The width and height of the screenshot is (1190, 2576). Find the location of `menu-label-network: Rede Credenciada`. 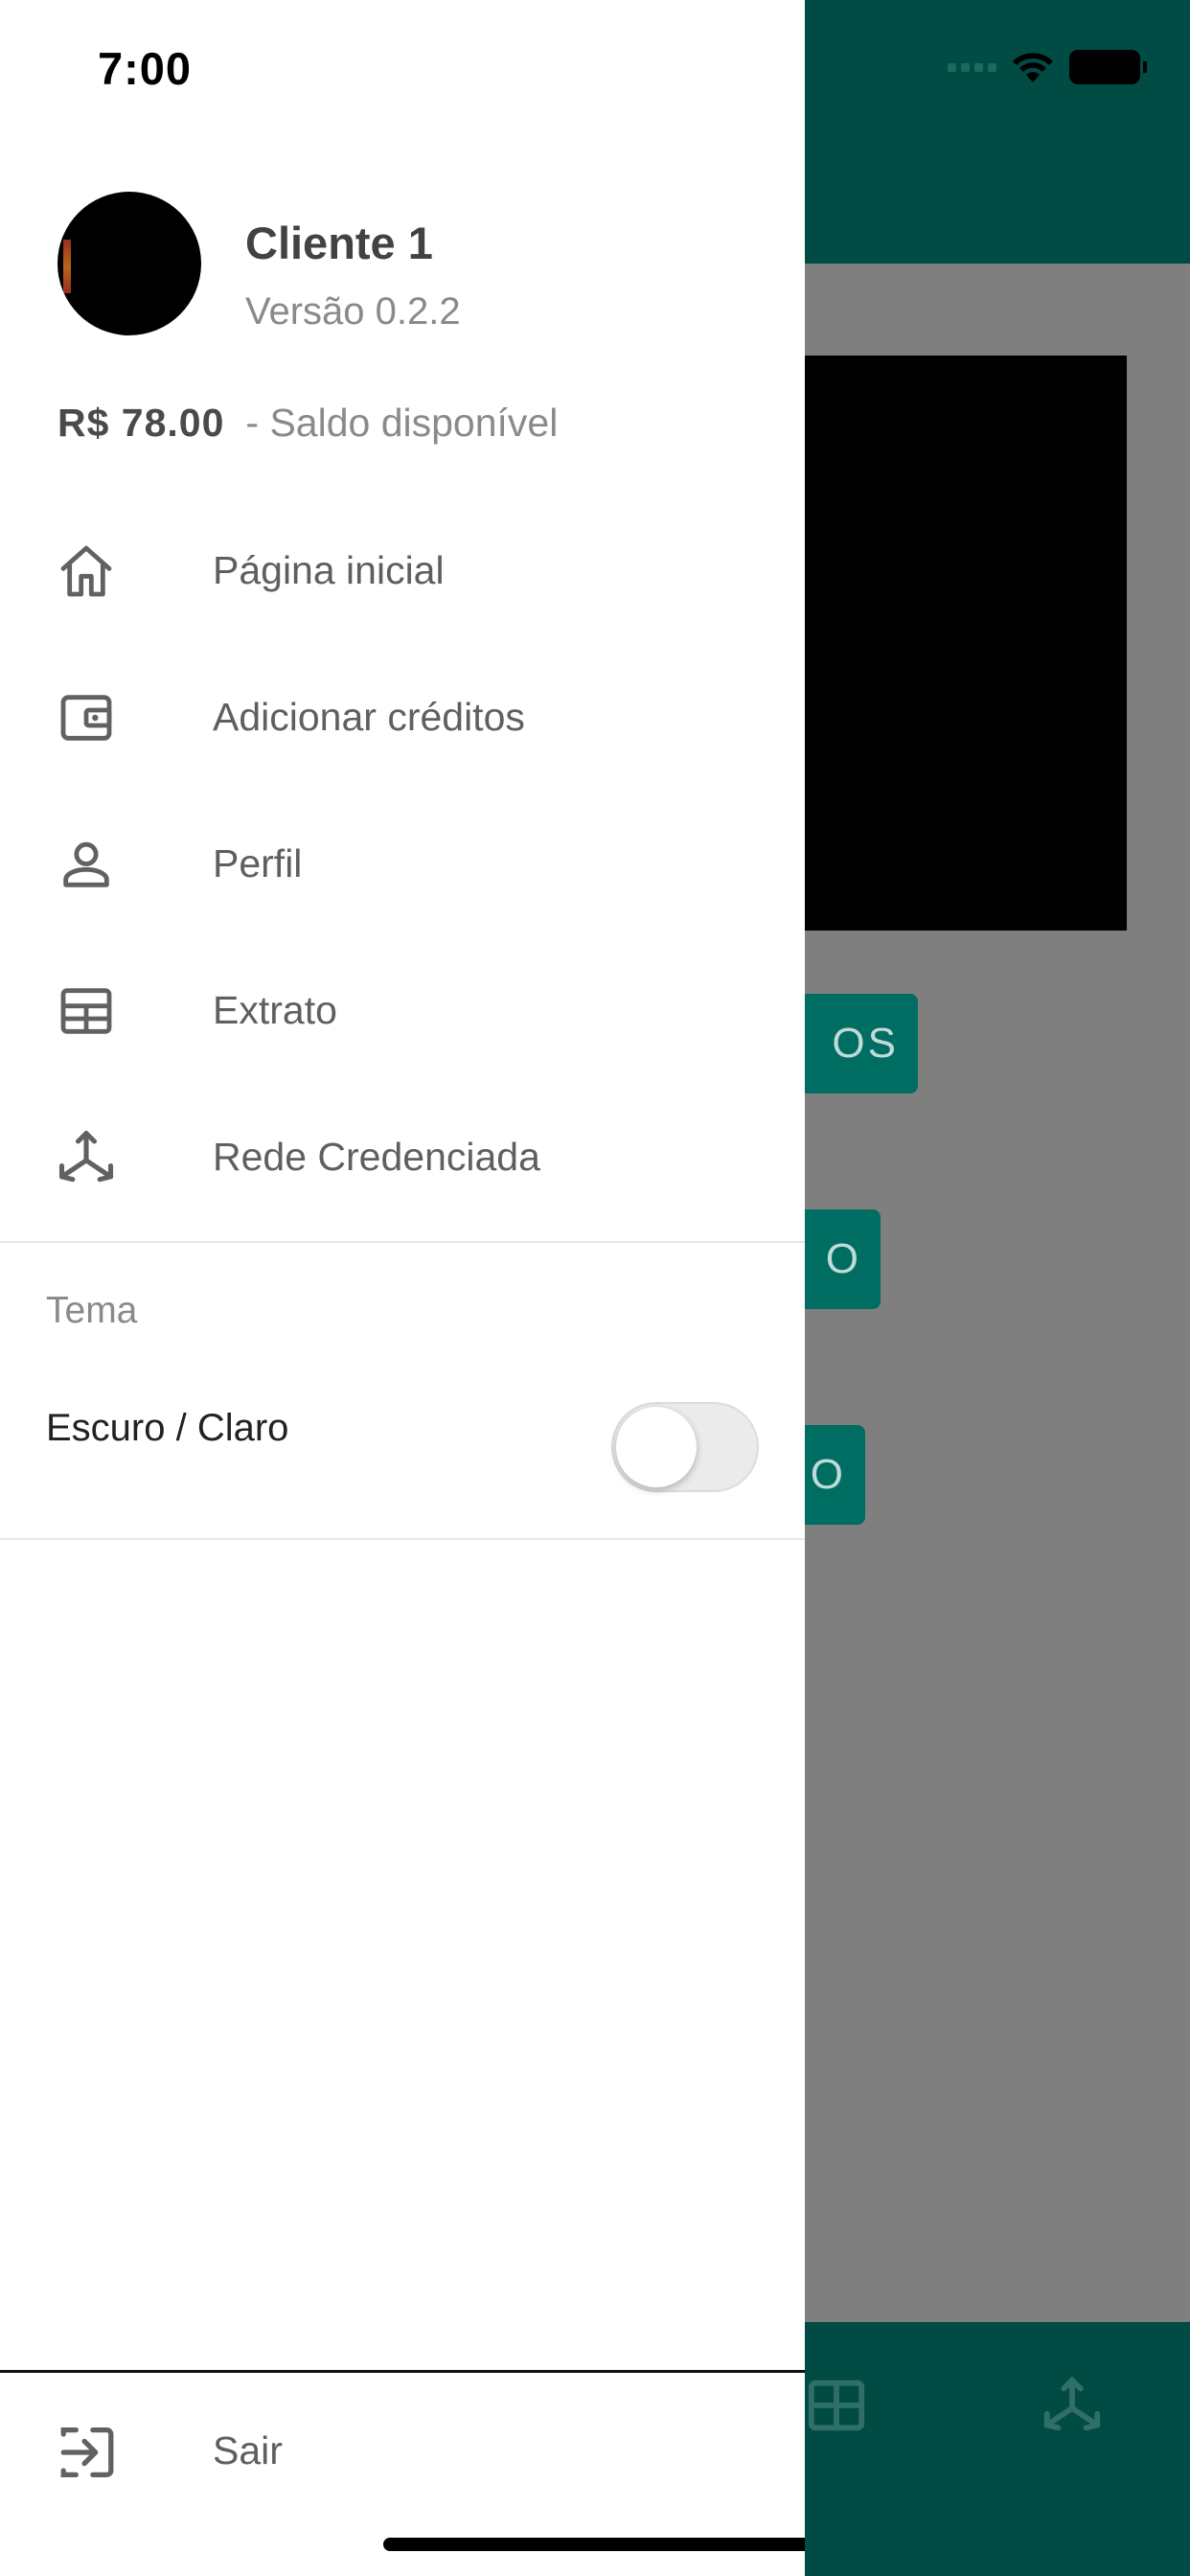

menu-label-network: Rede Credenciada is located at coordinates (377, 1157).